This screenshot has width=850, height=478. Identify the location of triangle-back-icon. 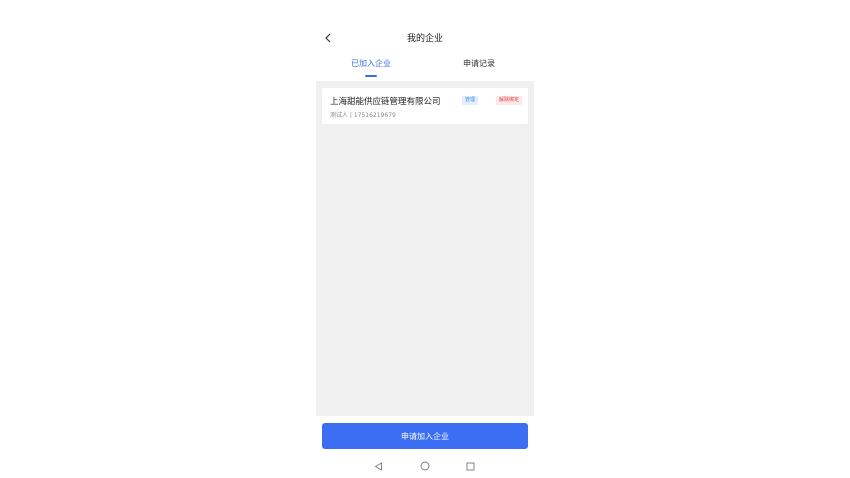
(378, 466).